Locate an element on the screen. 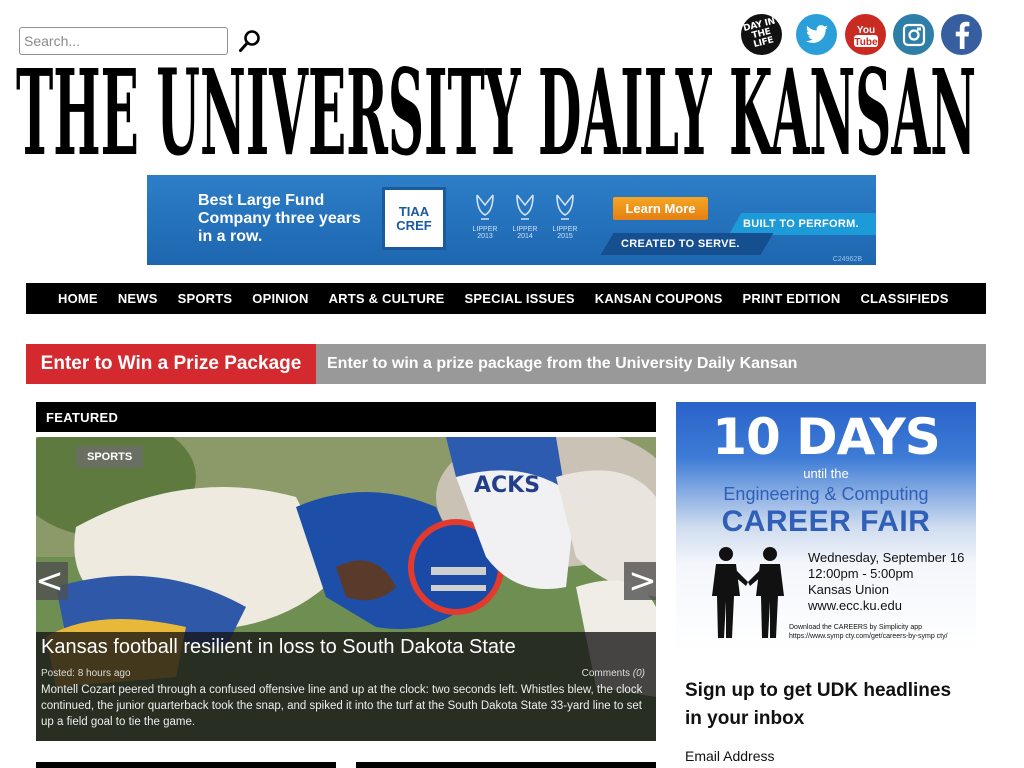 The height and width of the screenshot is (768, 1024). twitter-link is located at coordinates (816, 34).